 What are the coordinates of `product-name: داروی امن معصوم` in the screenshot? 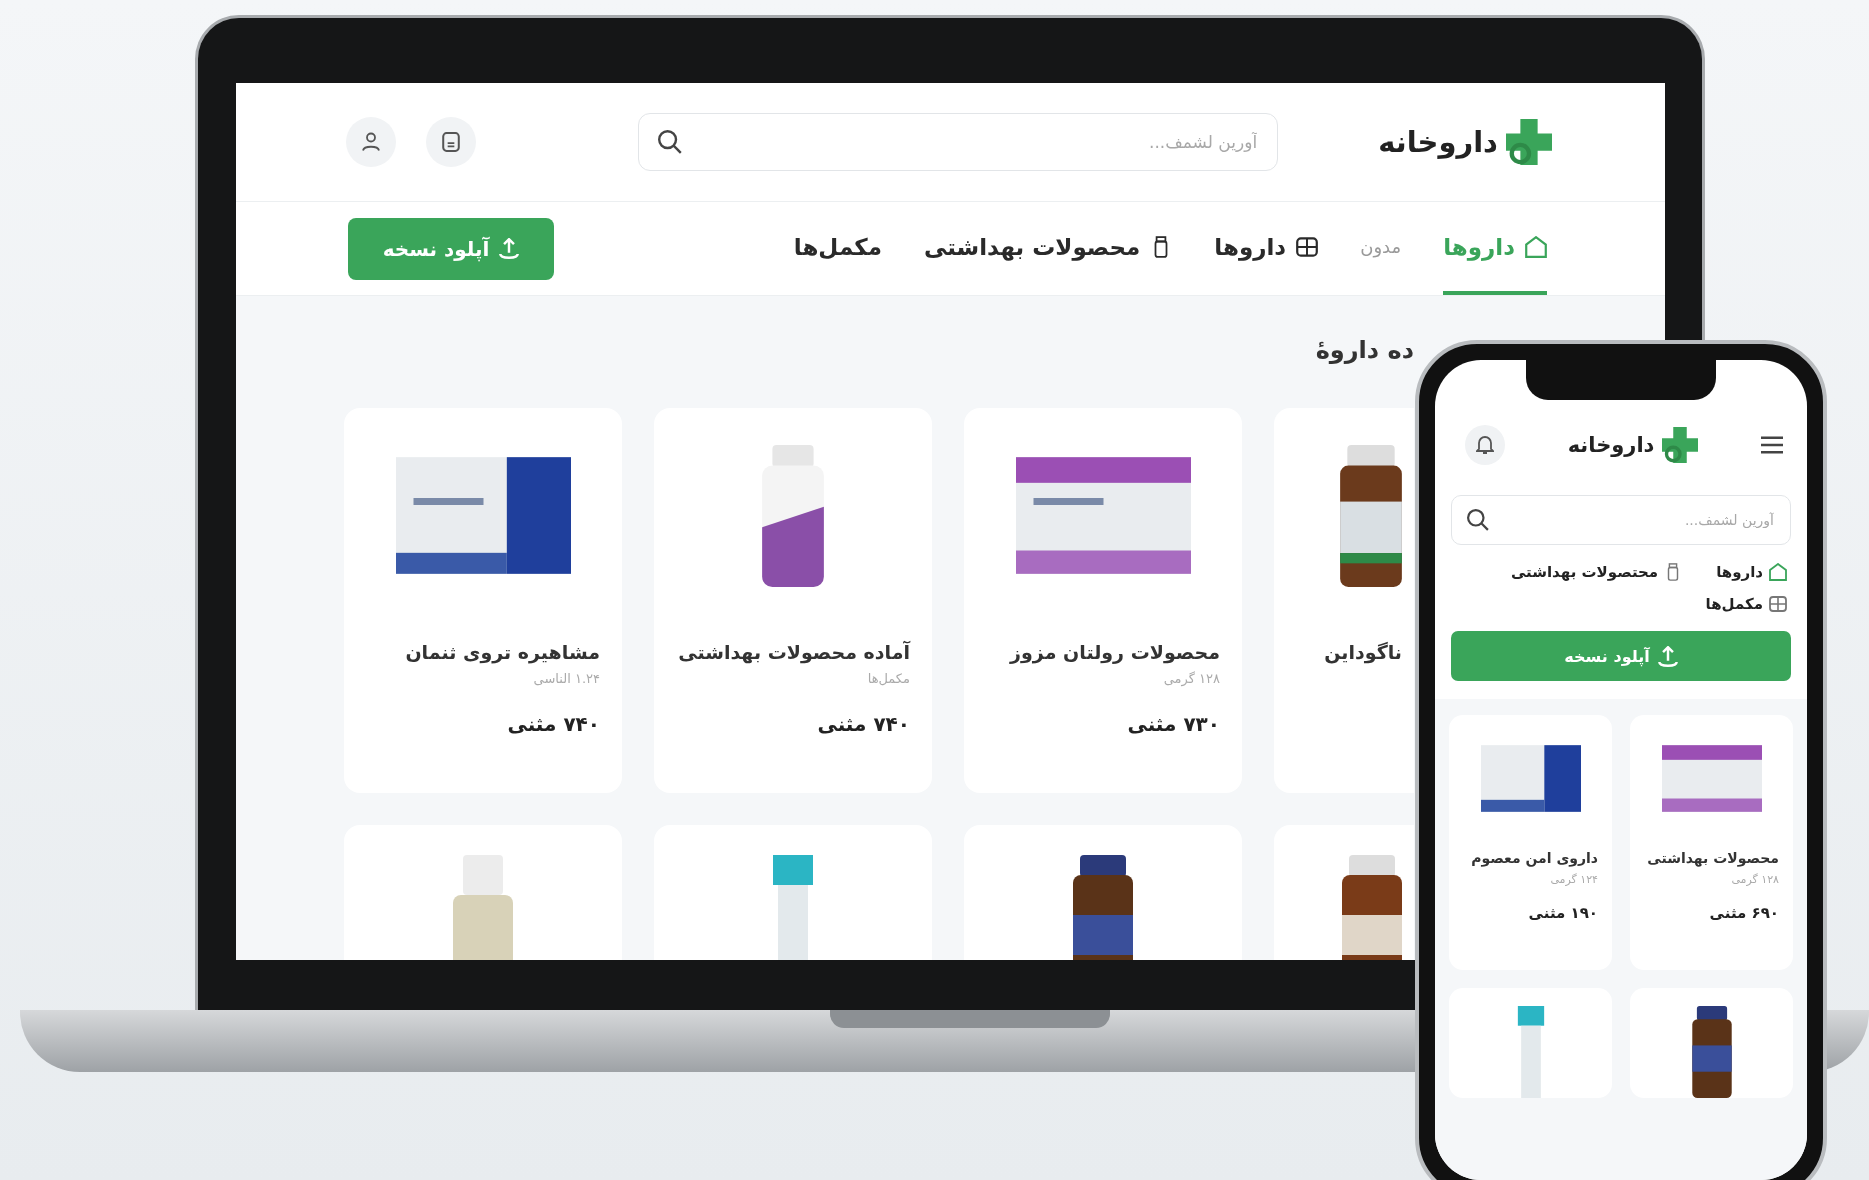 It's located at (1534, 859).